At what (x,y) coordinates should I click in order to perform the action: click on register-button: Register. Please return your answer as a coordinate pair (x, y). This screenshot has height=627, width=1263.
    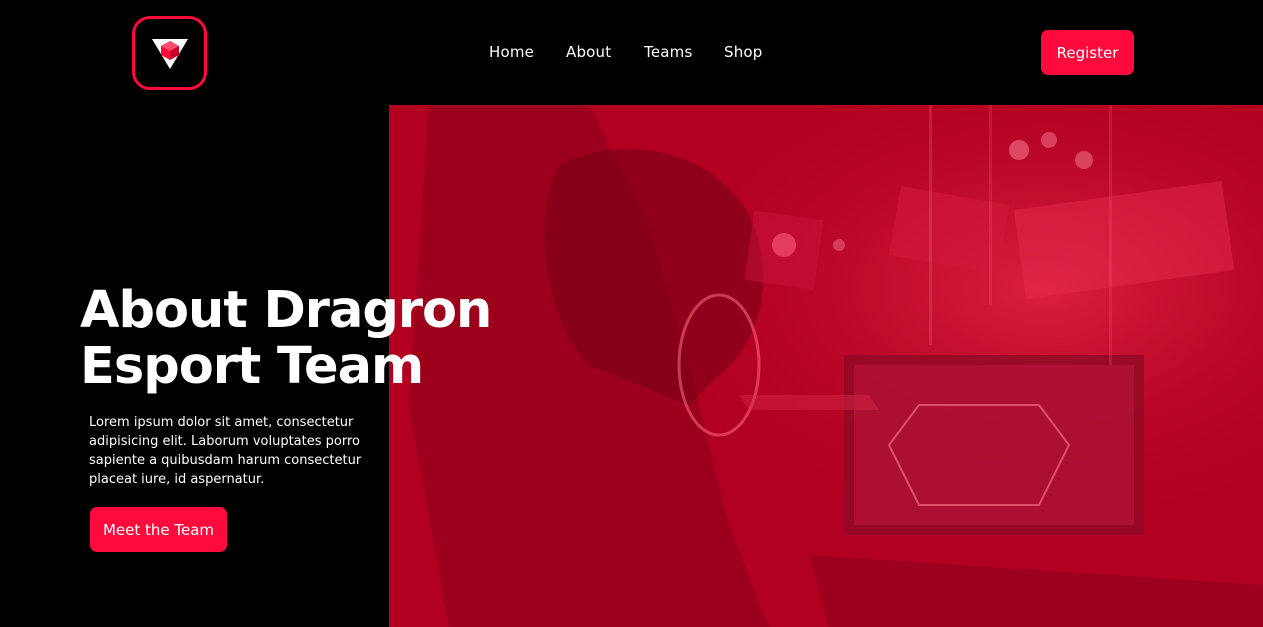
    Looking at the image, I should click on (1087, 52).